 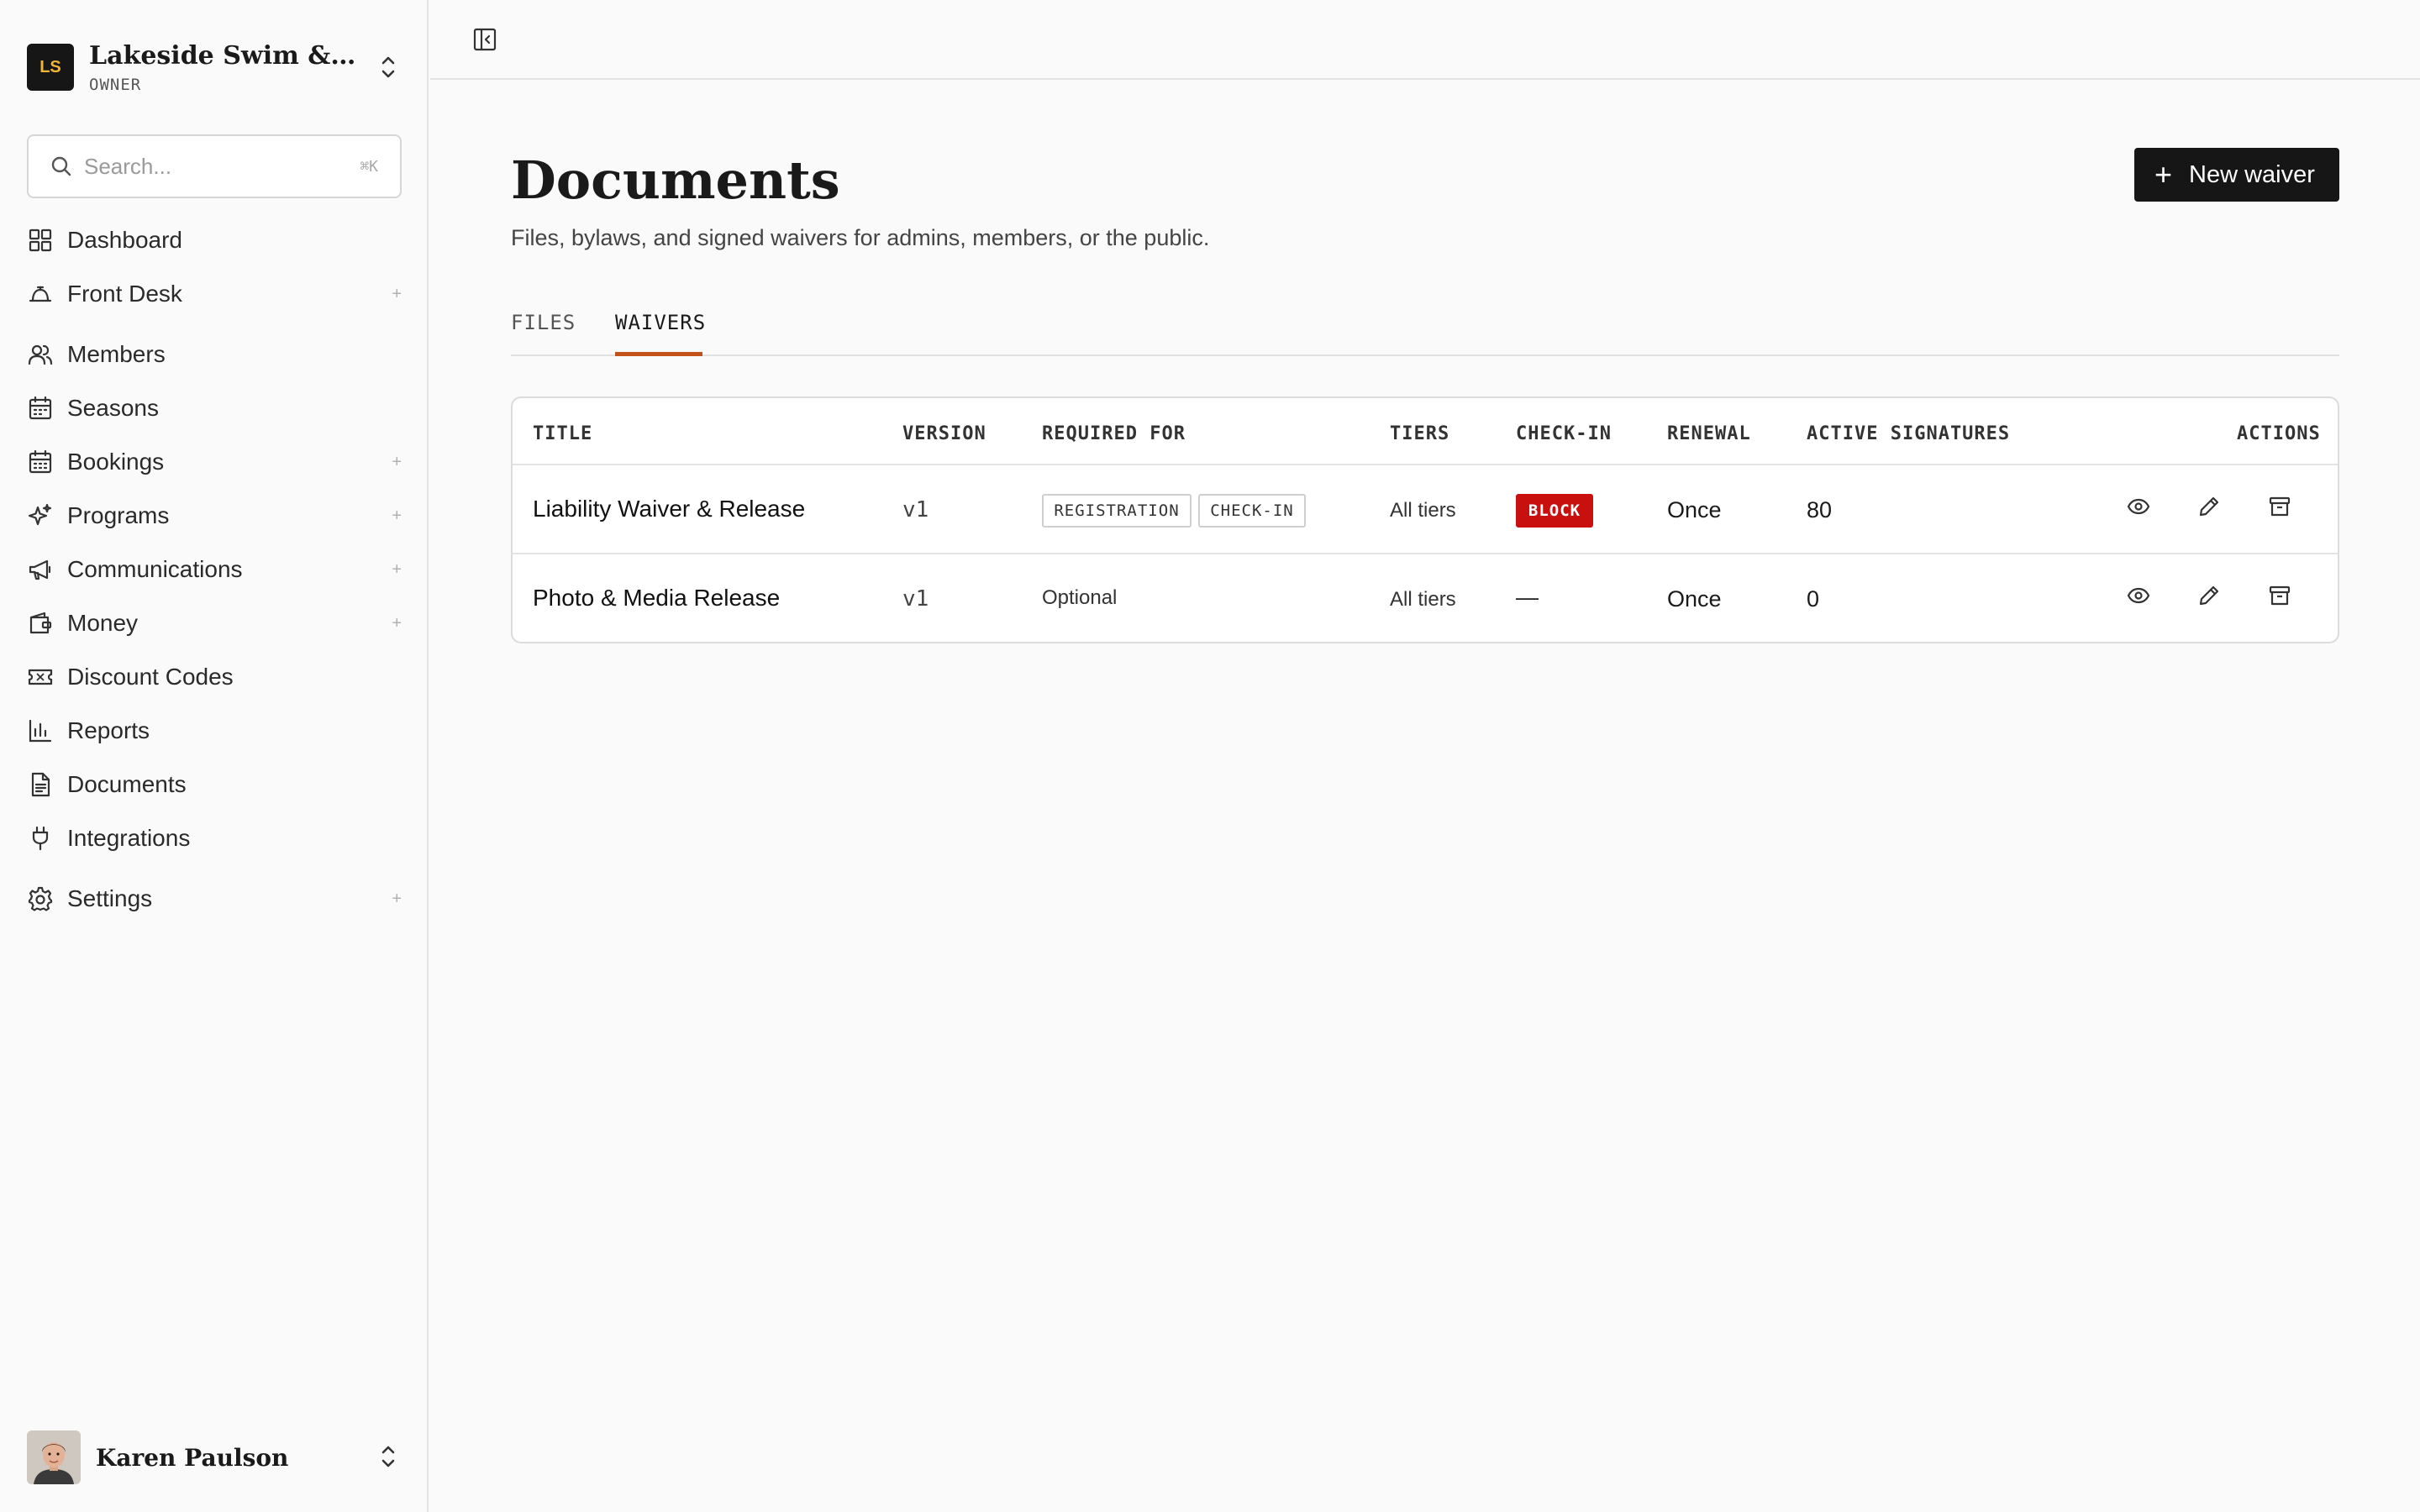 I want to click on sidebar-item-discount-codes: Discount Codes, so click(x=216, y=677).